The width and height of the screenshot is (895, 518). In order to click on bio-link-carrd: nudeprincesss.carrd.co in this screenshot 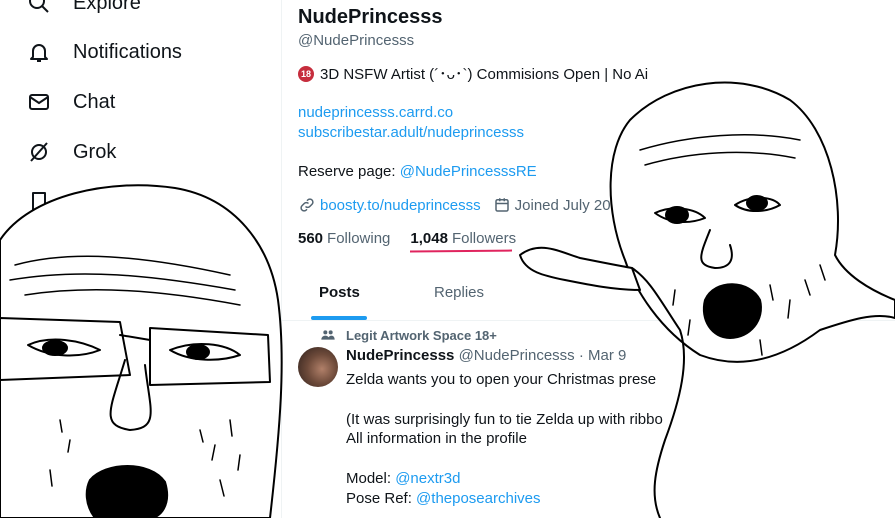, I will do `click(375, 112)`.